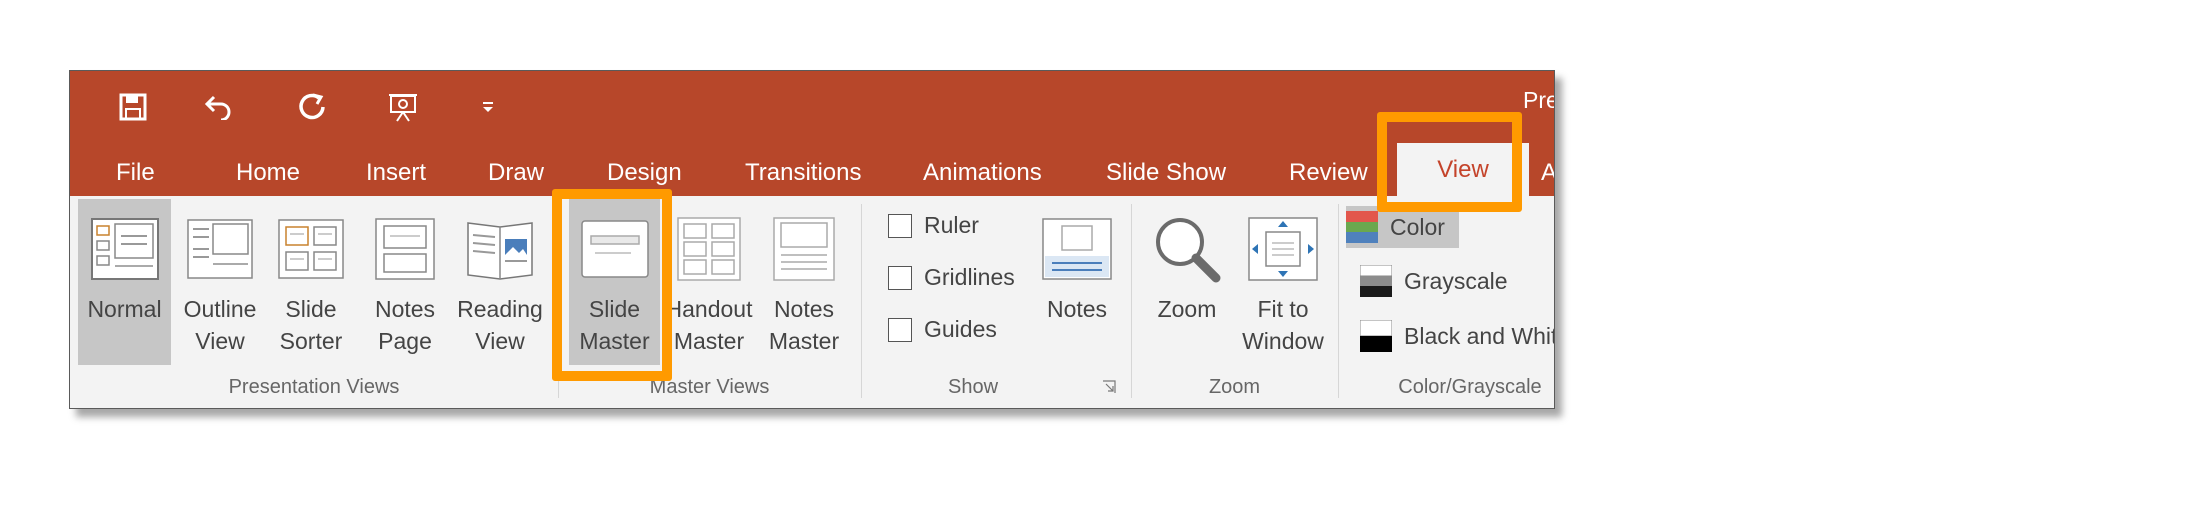 The image size is (2189, 517). Describe the element at coordinates (516, 173) in the screenshot. I see `tab-draw: Draw` at that location.